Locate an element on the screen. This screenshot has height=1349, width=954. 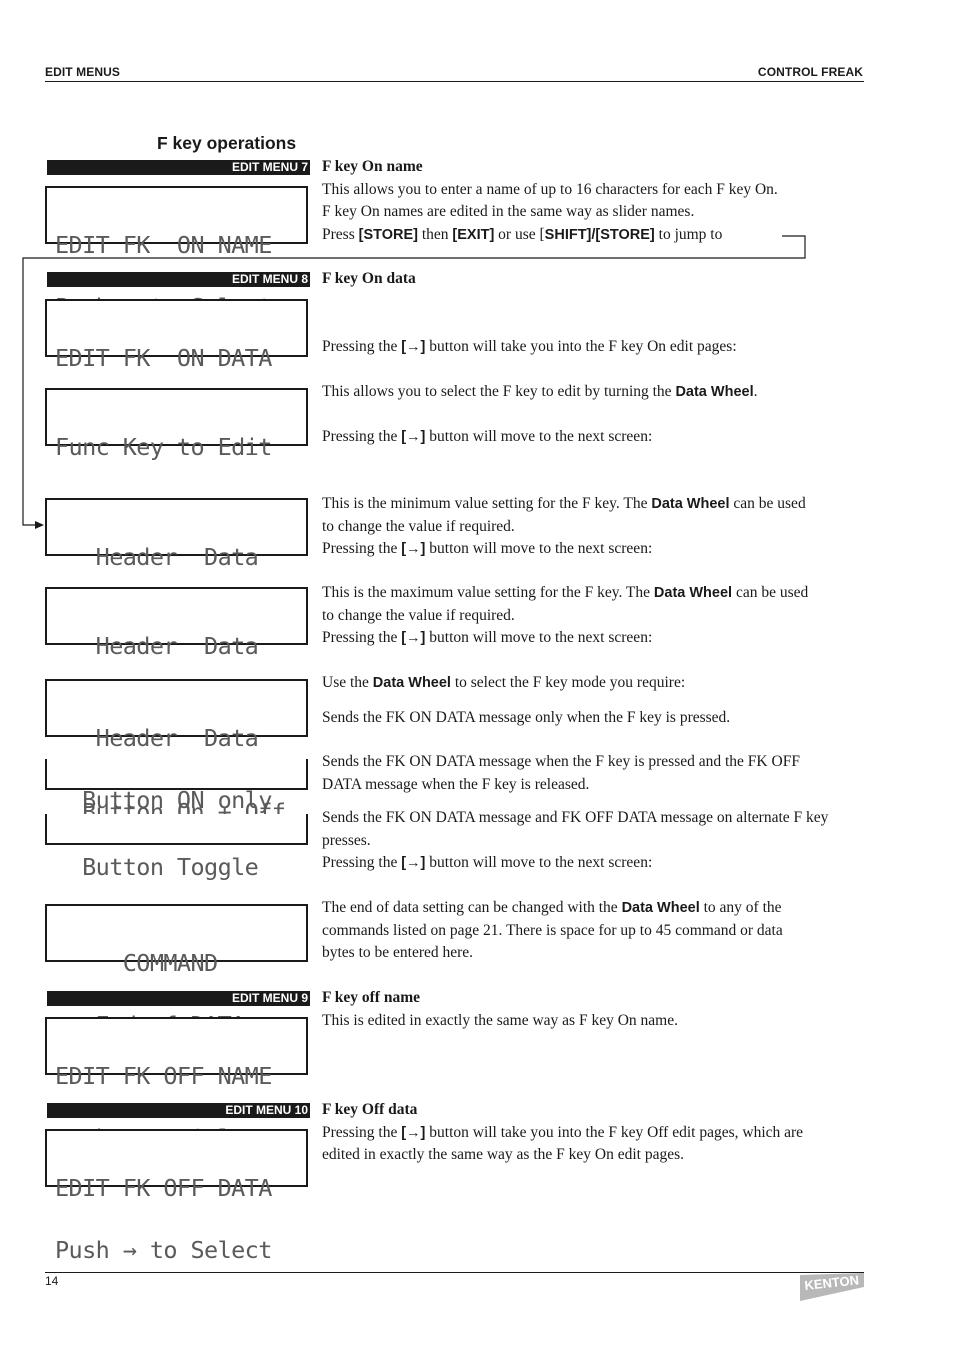
lcd-button-on-only: Header Data Button ON only is located at coordinates (176, 745).